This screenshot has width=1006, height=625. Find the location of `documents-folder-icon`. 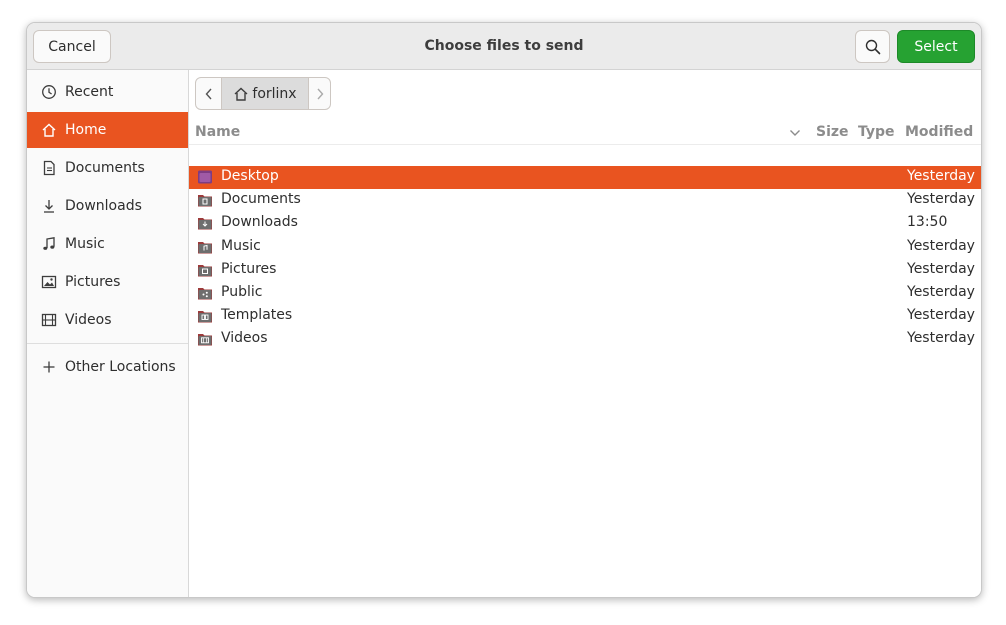

documents-folder-icon is located at coordinates (205, 201).